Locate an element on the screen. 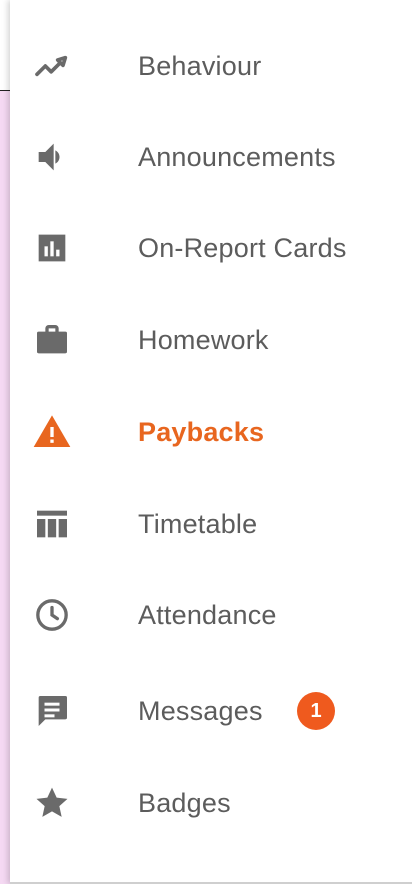 This screenshot has height=884, width=412. speaker-icon is located at coordinates (52, 157).